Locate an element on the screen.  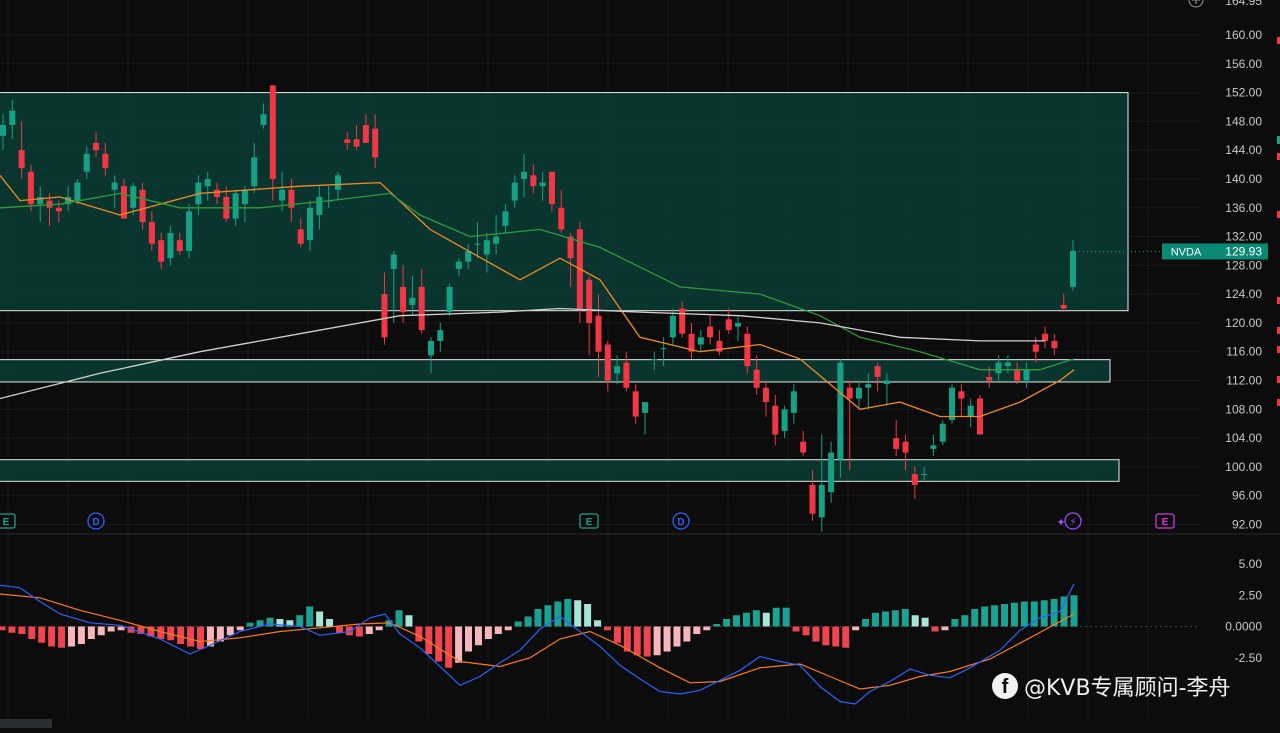
price-tick-label: 112.00 is located at coordinates (1244, 381).